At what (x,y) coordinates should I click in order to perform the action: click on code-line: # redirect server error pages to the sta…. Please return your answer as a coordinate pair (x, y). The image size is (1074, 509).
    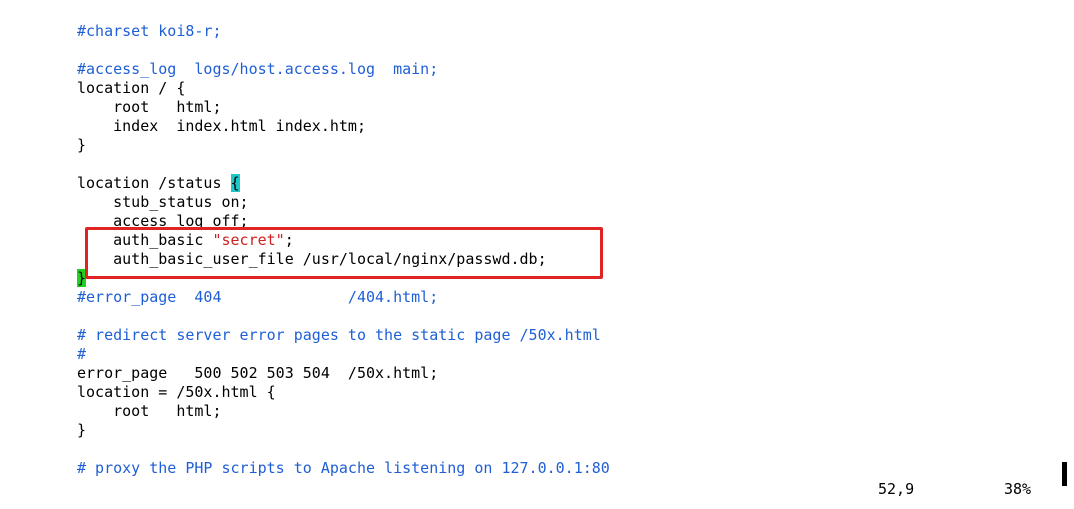
    Looking at the image, I should click on (339, 335).